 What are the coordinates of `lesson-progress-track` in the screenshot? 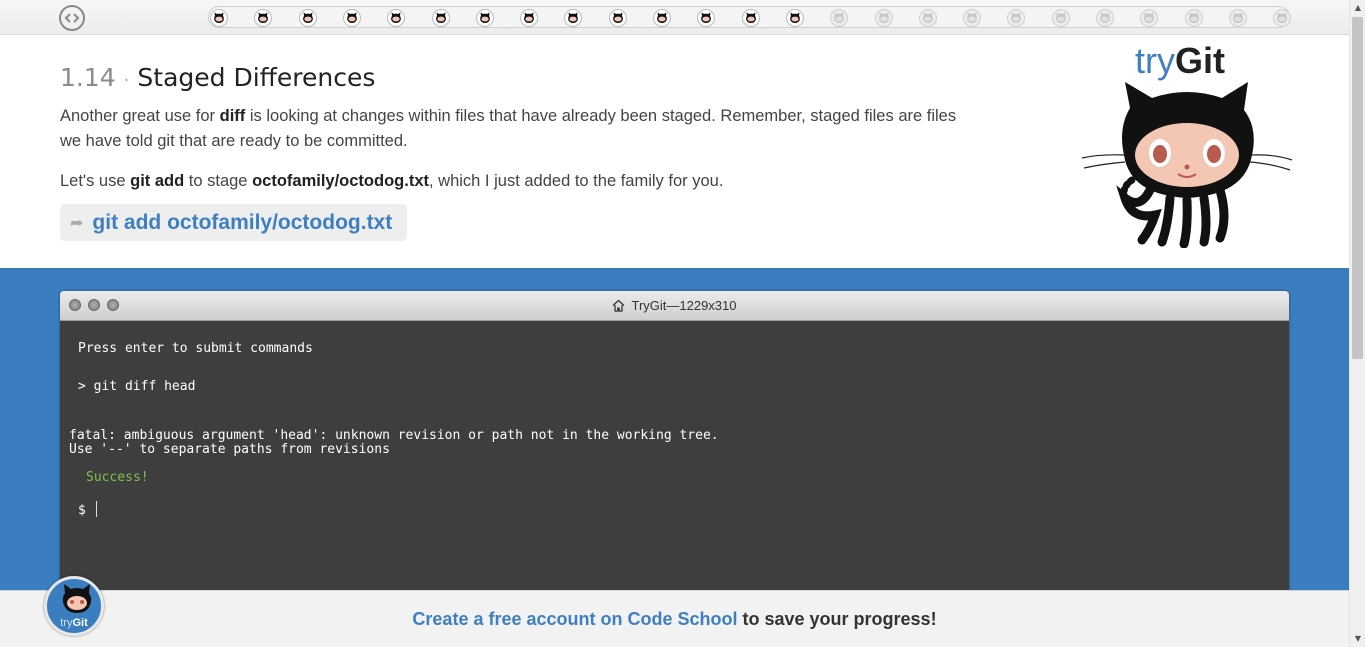 It's located at (750, 17).